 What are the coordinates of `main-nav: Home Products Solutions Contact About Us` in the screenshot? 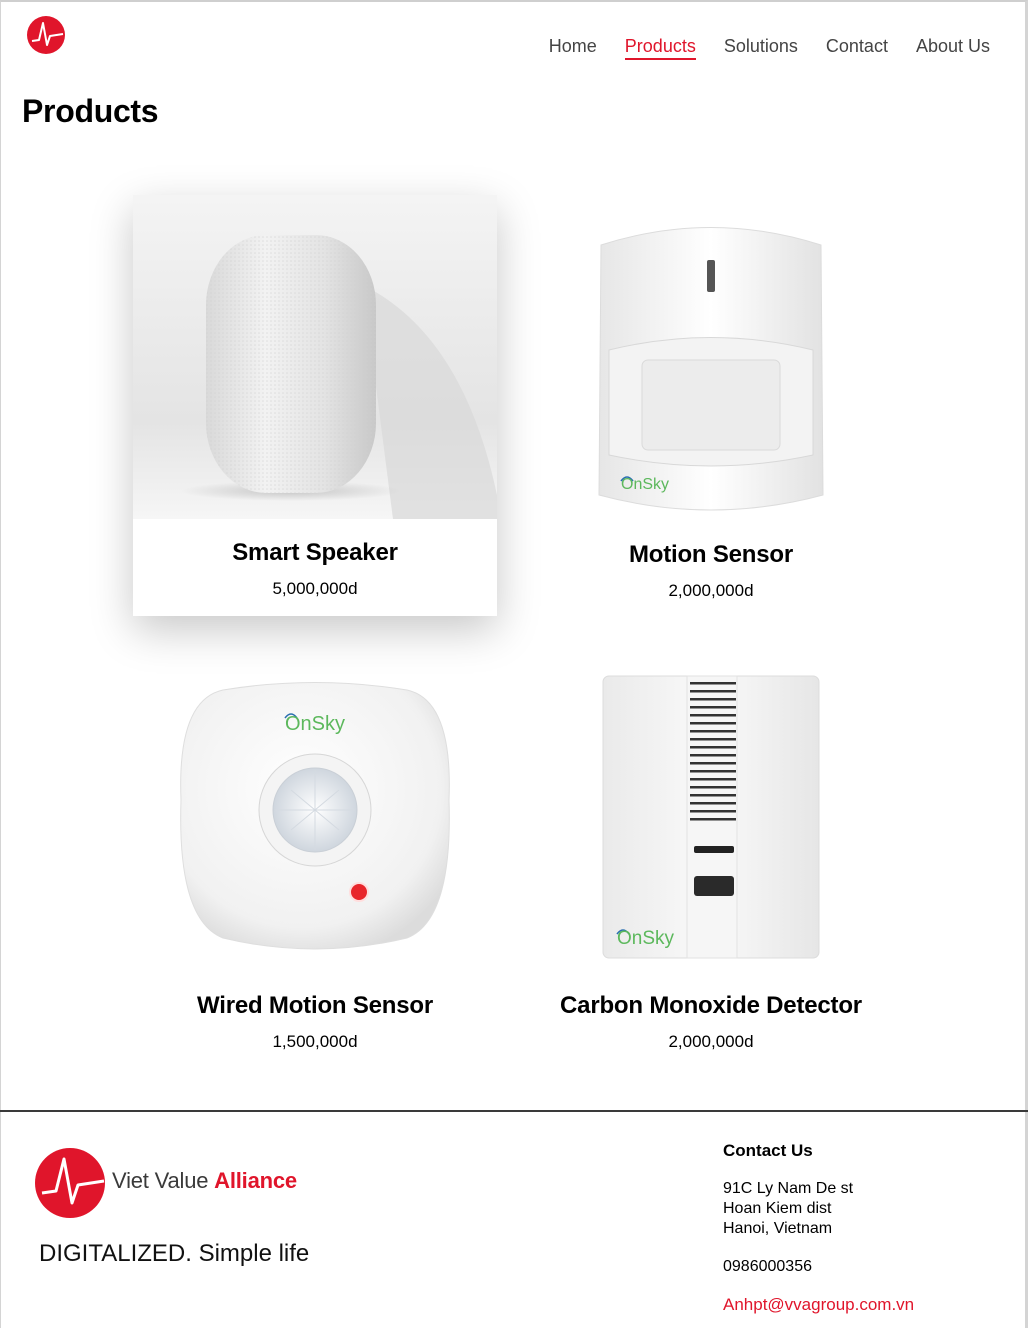 It's located at (755, 48).